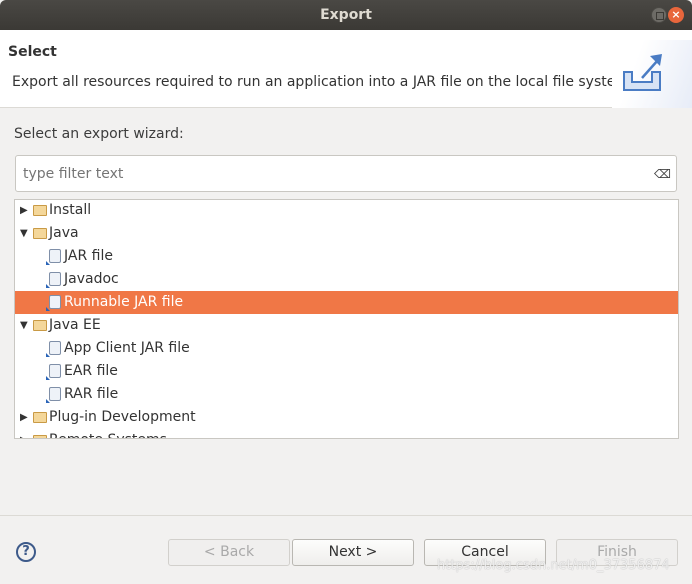 The width and height of the screenshot is (692, 584). I want to click on page-title: Select, so click(32, 52).